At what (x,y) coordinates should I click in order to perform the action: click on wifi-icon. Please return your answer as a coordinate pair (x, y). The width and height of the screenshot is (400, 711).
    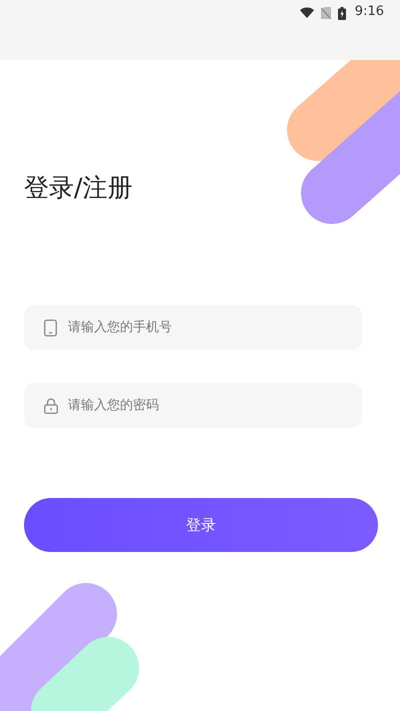
    Looking at the image, I should click on (307, 12).